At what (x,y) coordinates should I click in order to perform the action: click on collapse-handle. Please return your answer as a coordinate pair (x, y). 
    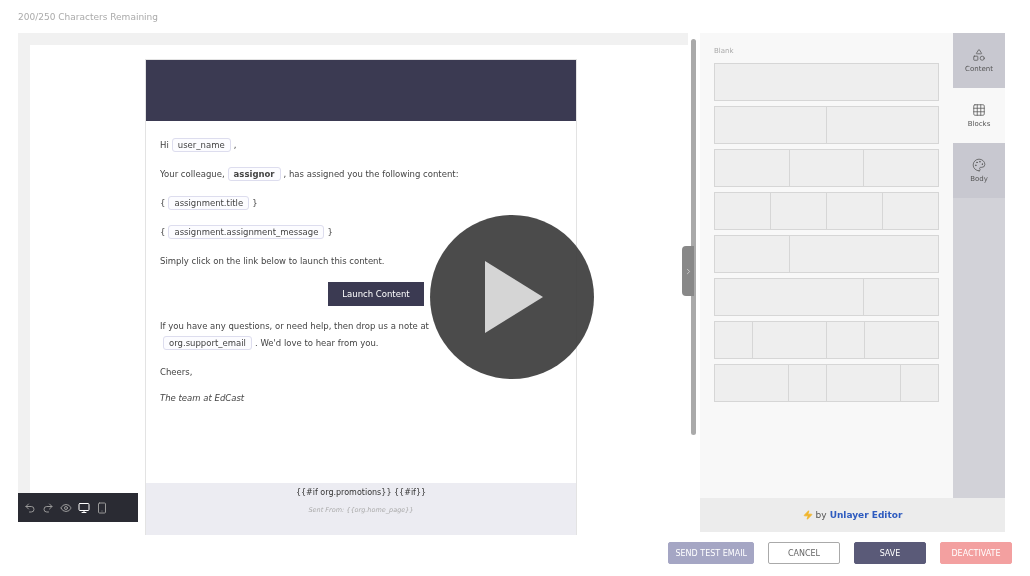
    Looking at the image, I should click on (688, 271).